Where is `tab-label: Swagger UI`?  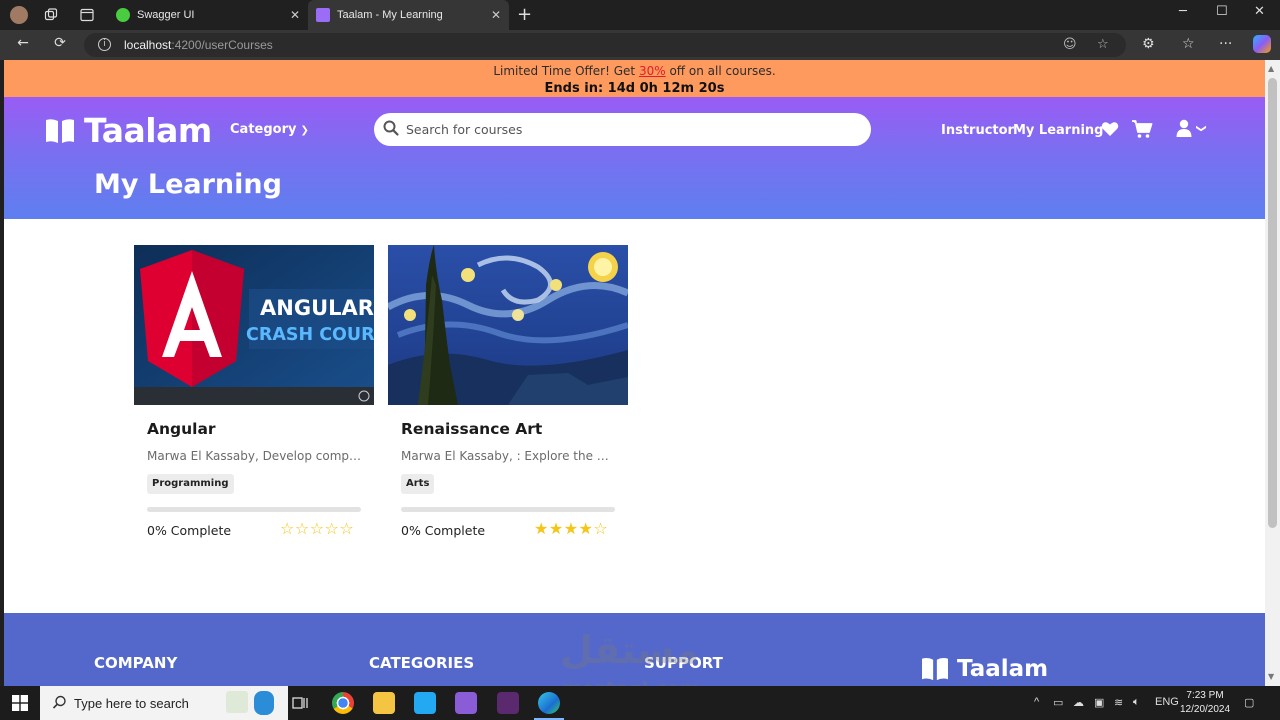
tab-label: Swagger UI is located at coordinates (166, 15).